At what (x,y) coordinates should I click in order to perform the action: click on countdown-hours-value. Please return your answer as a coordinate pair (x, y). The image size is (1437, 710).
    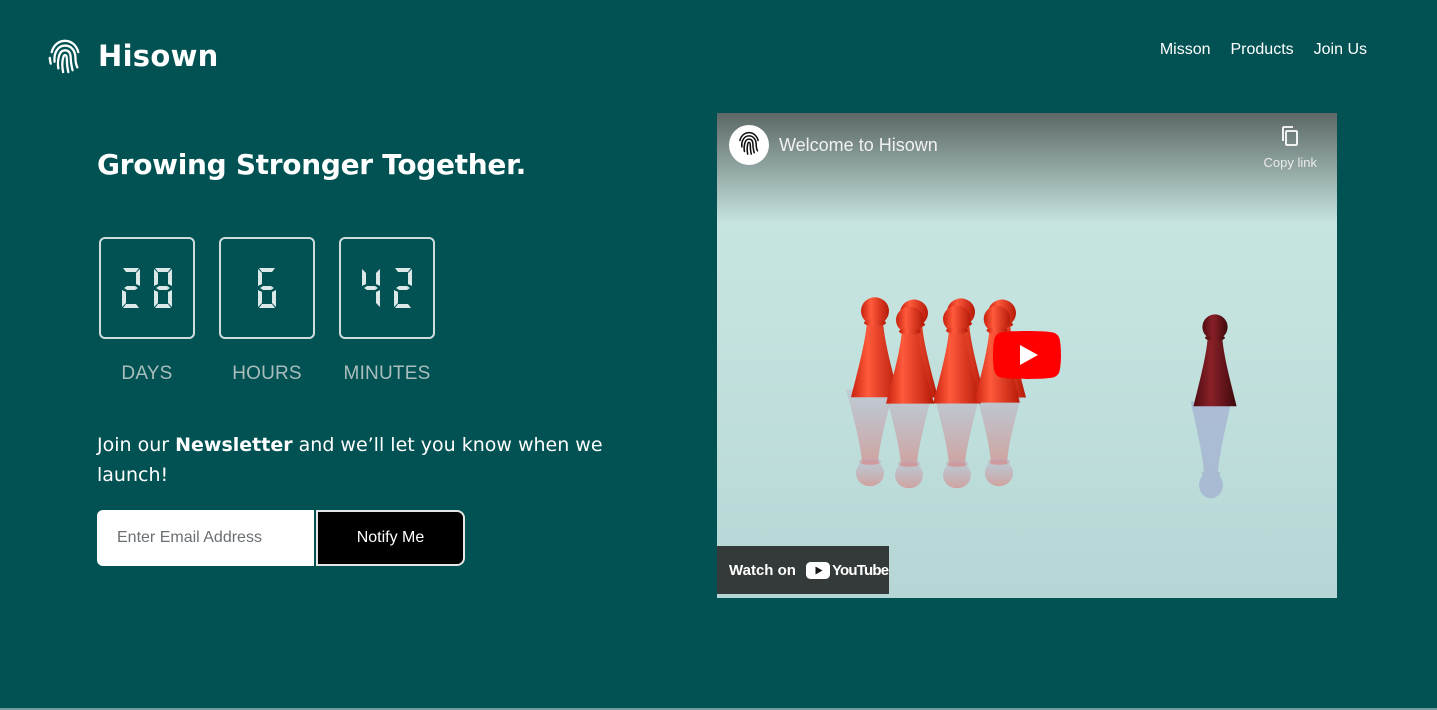
    Looking at the image, I should click on (267, 288).